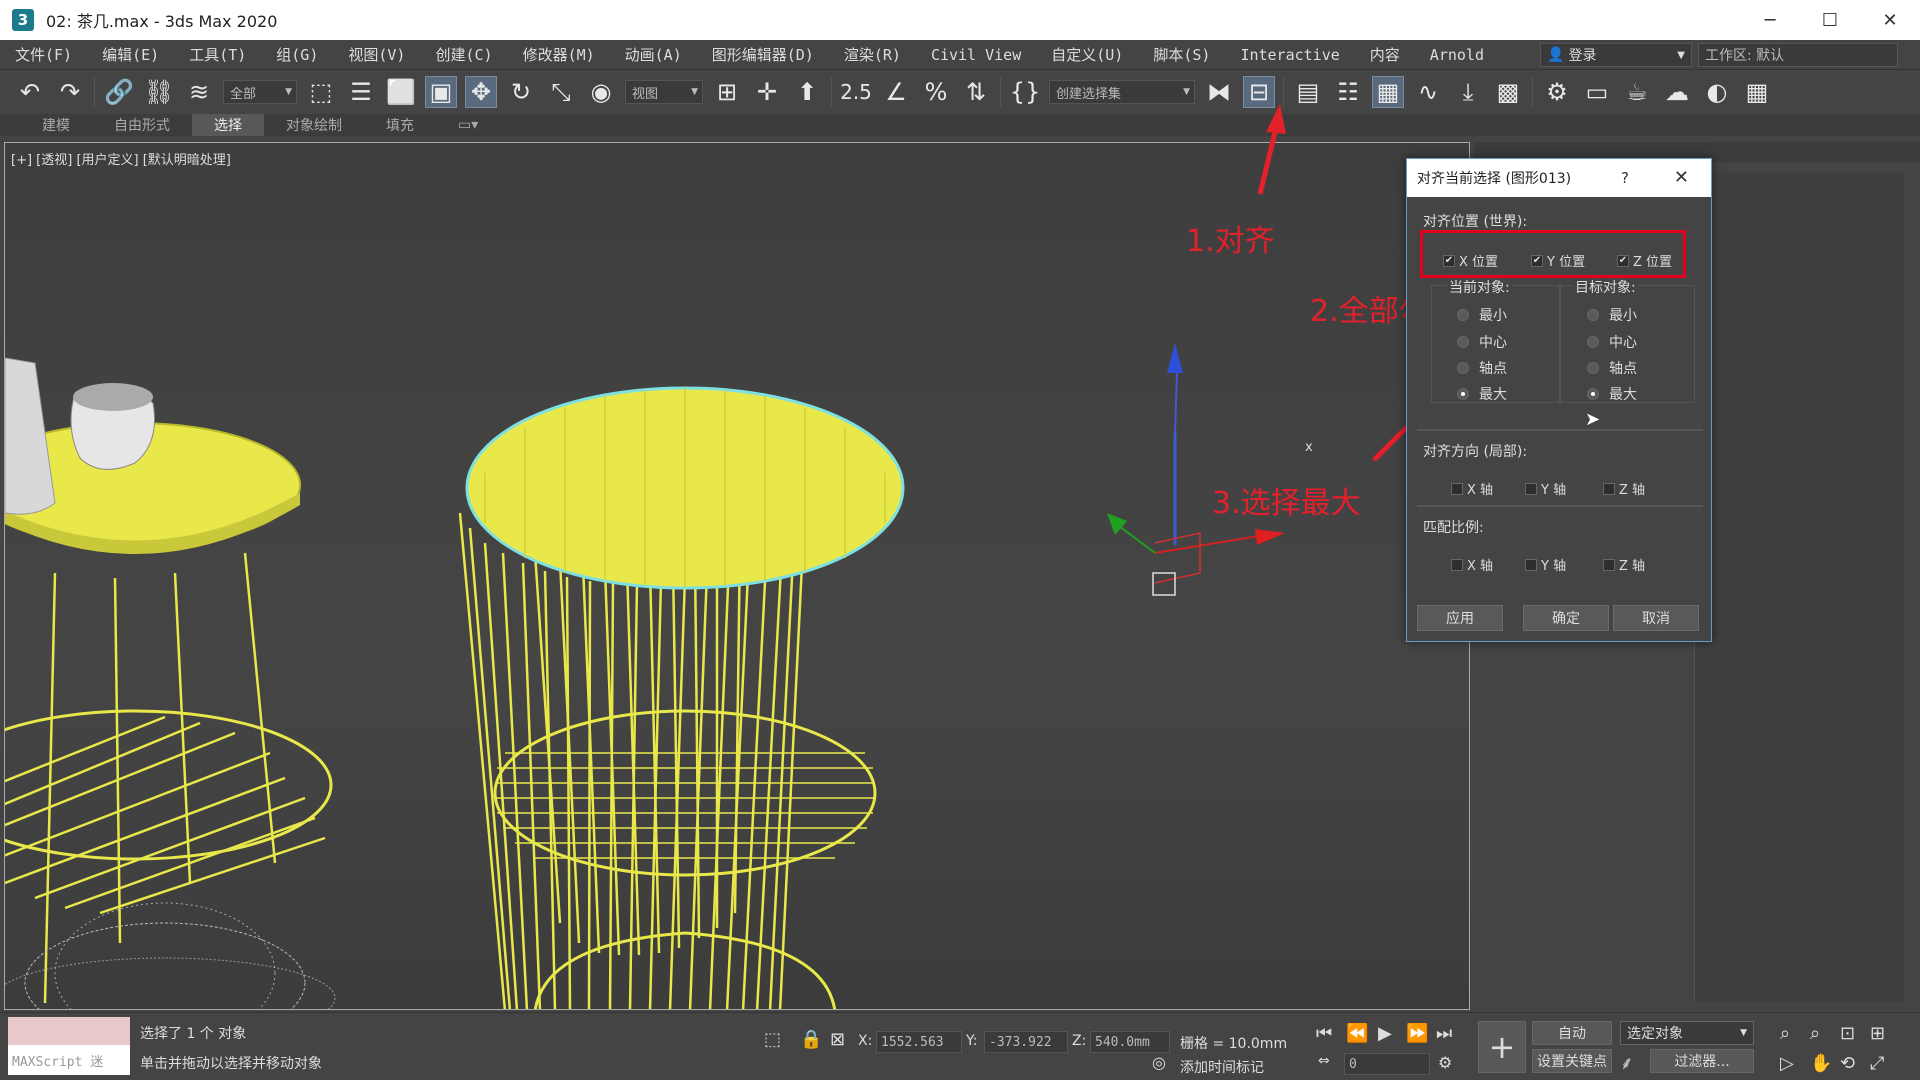  Describe the element at coordinates (1482, 342) in the screenshot. I see `current-center-radio: 中心` at that location.